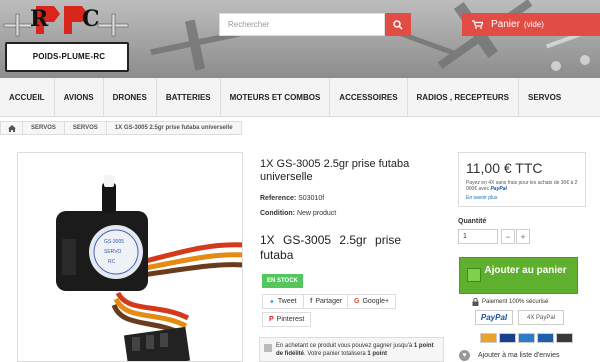  I want to click on logo-letter-r: R, so click(39, 19).